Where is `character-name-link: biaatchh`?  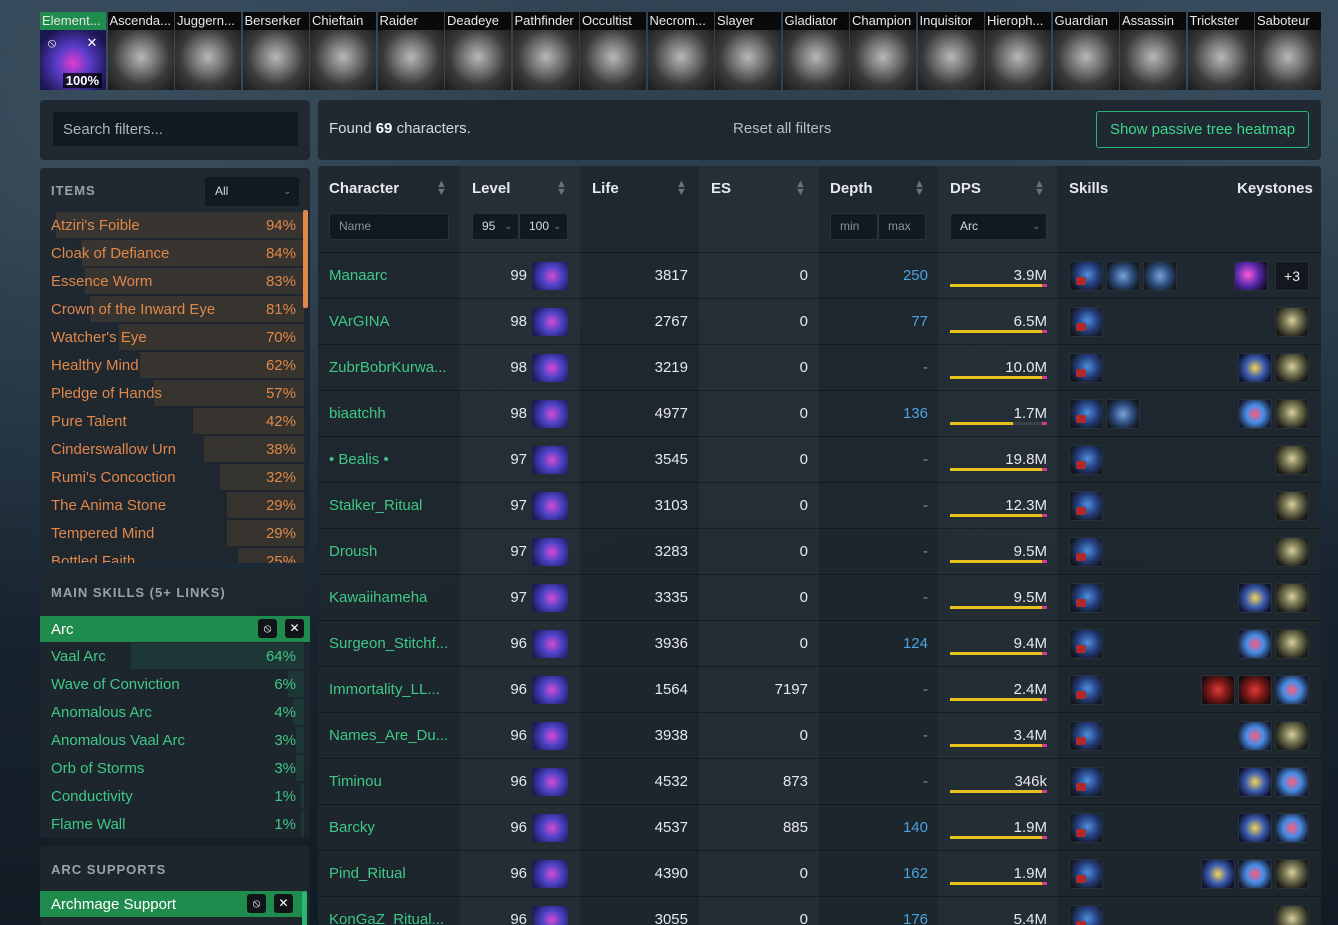 character-name-link: biaatchh is located at coordinates (357, 414).